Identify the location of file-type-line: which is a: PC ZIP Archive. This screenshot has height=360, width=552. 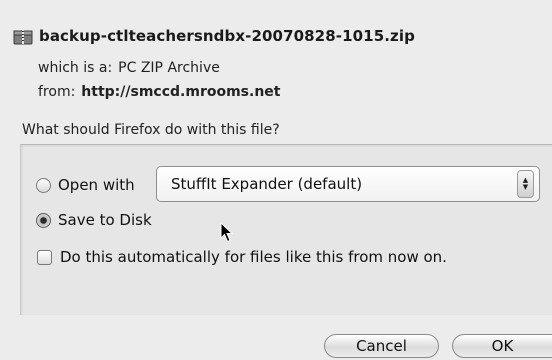
(129, 68).